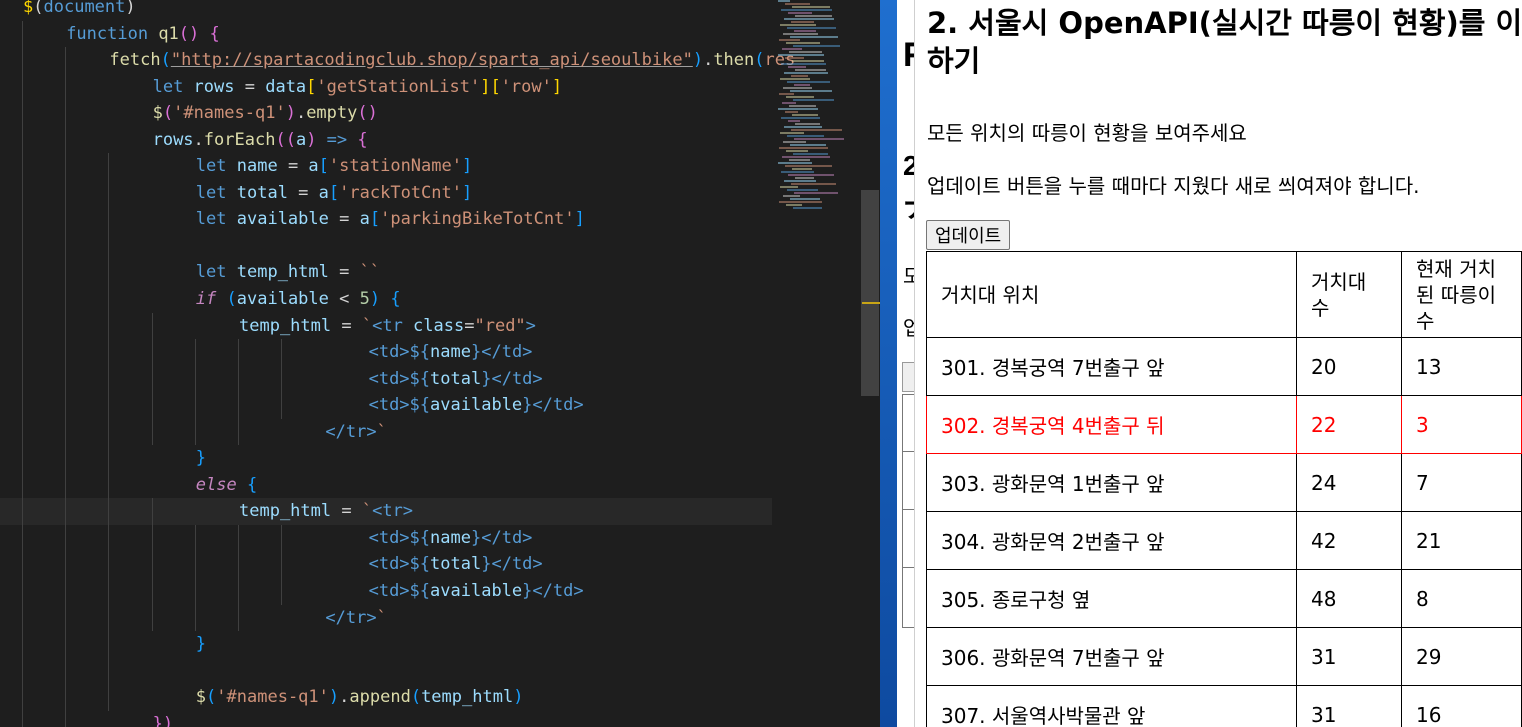 The height and width of the screenshot is (727, 1522). I want to click on header-bike-count: 현재 거치된 따릉이 수, so click(1461, 294).